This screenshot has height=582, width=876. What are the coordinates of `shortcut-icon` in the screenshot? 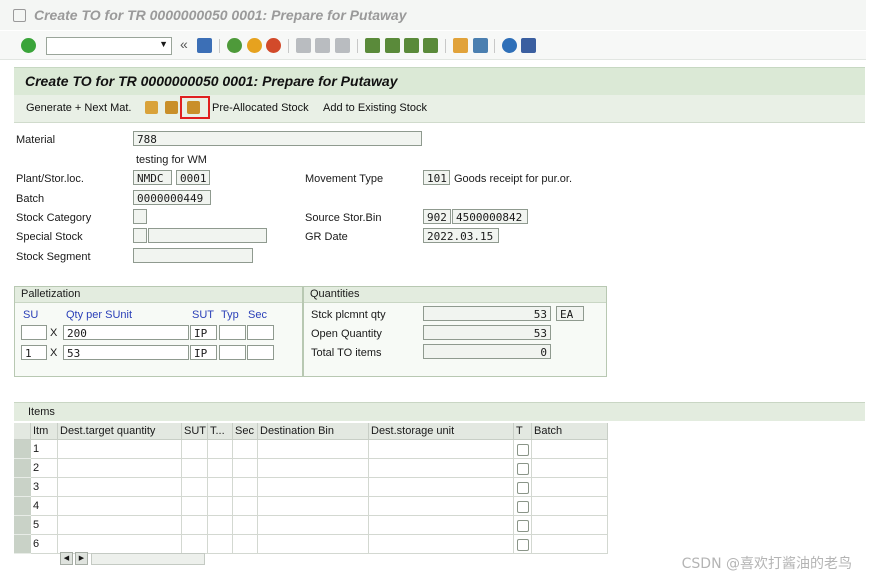 It's located at (480, 45).